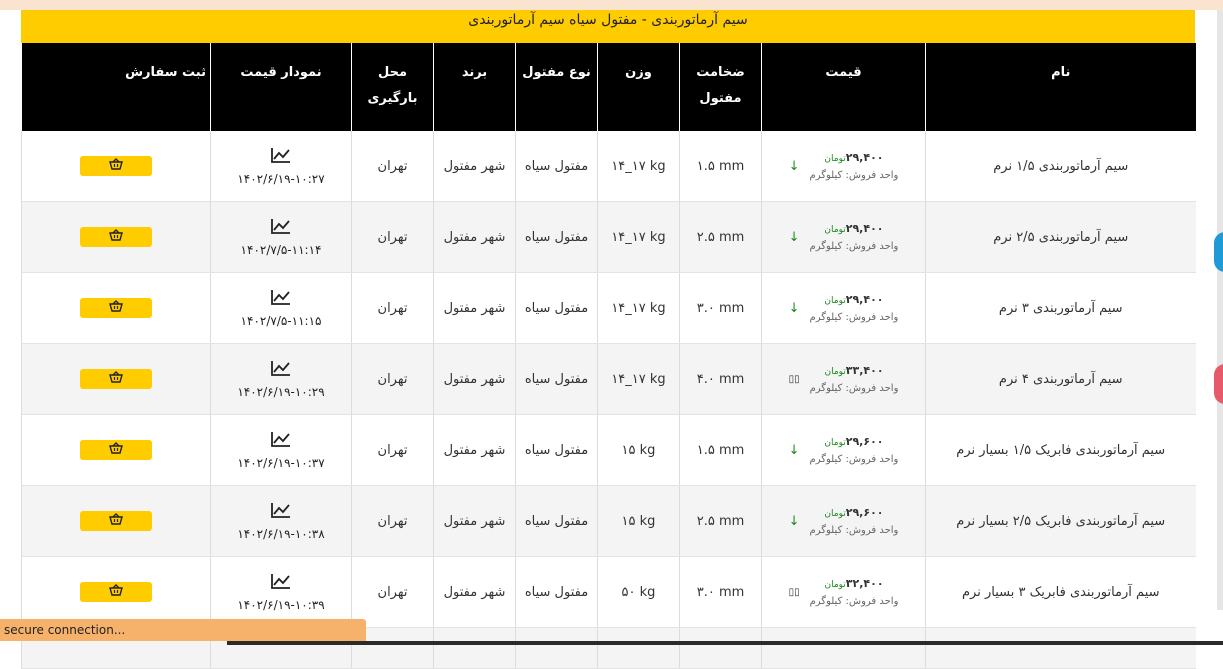 The width and height of the screenshot is (1223, 669). What do you see at coordinates (720, 521) in the screenshot?
I see `thickness-cell: ۲.۵ mm` at bounding box center [720, 521].